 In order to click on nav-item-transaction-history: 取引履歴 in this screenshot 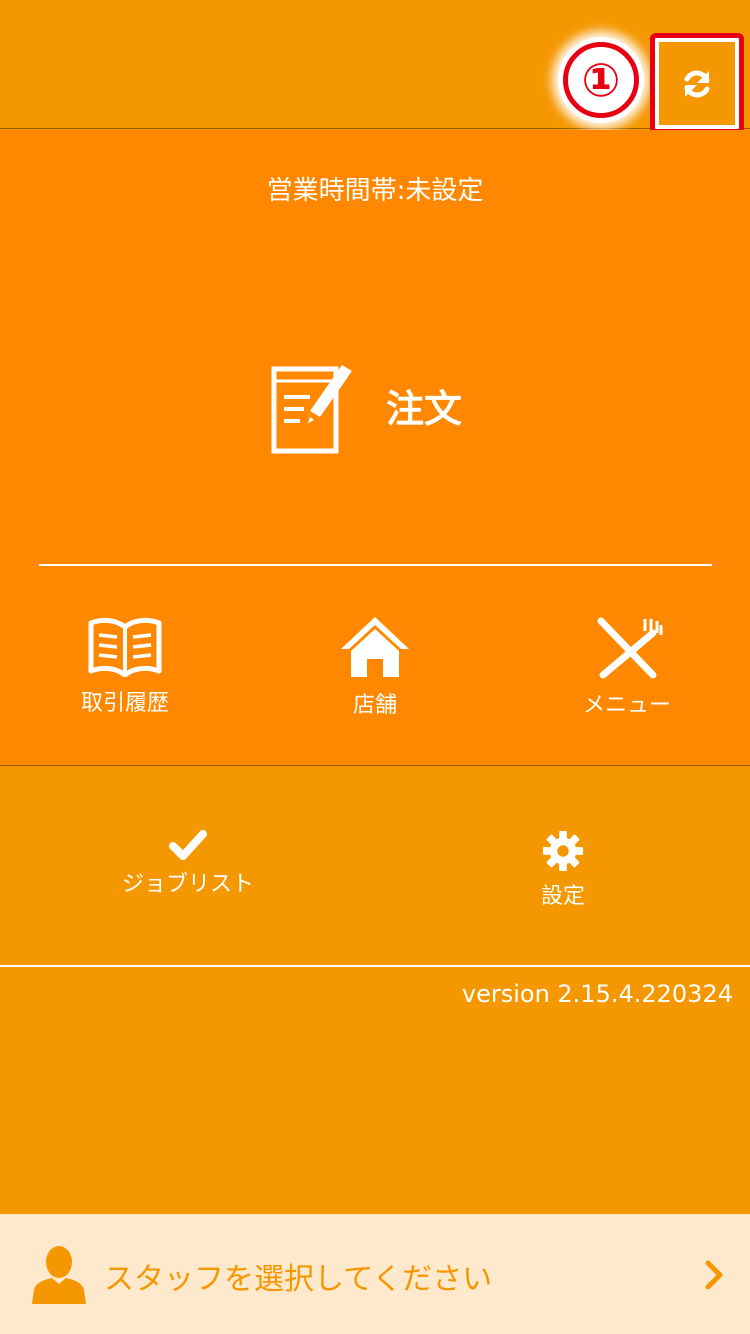, I will do `click(125, 670)`.